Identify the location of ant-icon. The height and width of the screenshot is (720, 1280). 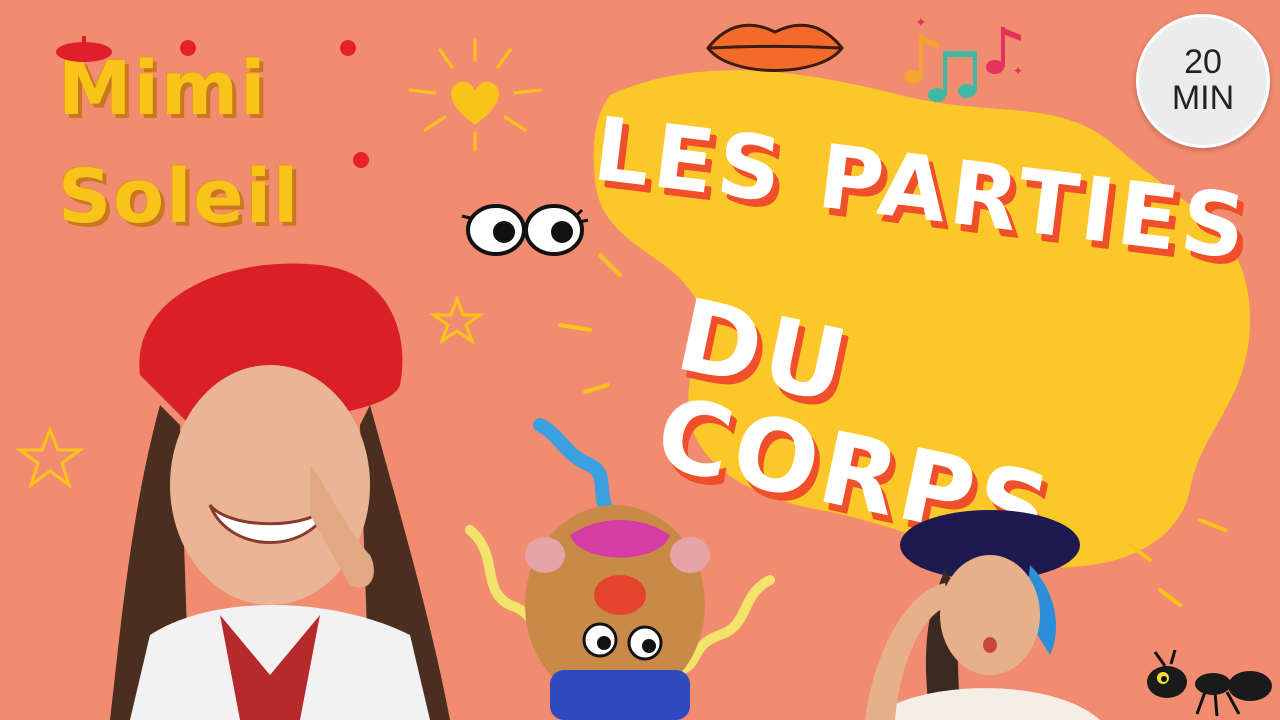
(1209, 683).